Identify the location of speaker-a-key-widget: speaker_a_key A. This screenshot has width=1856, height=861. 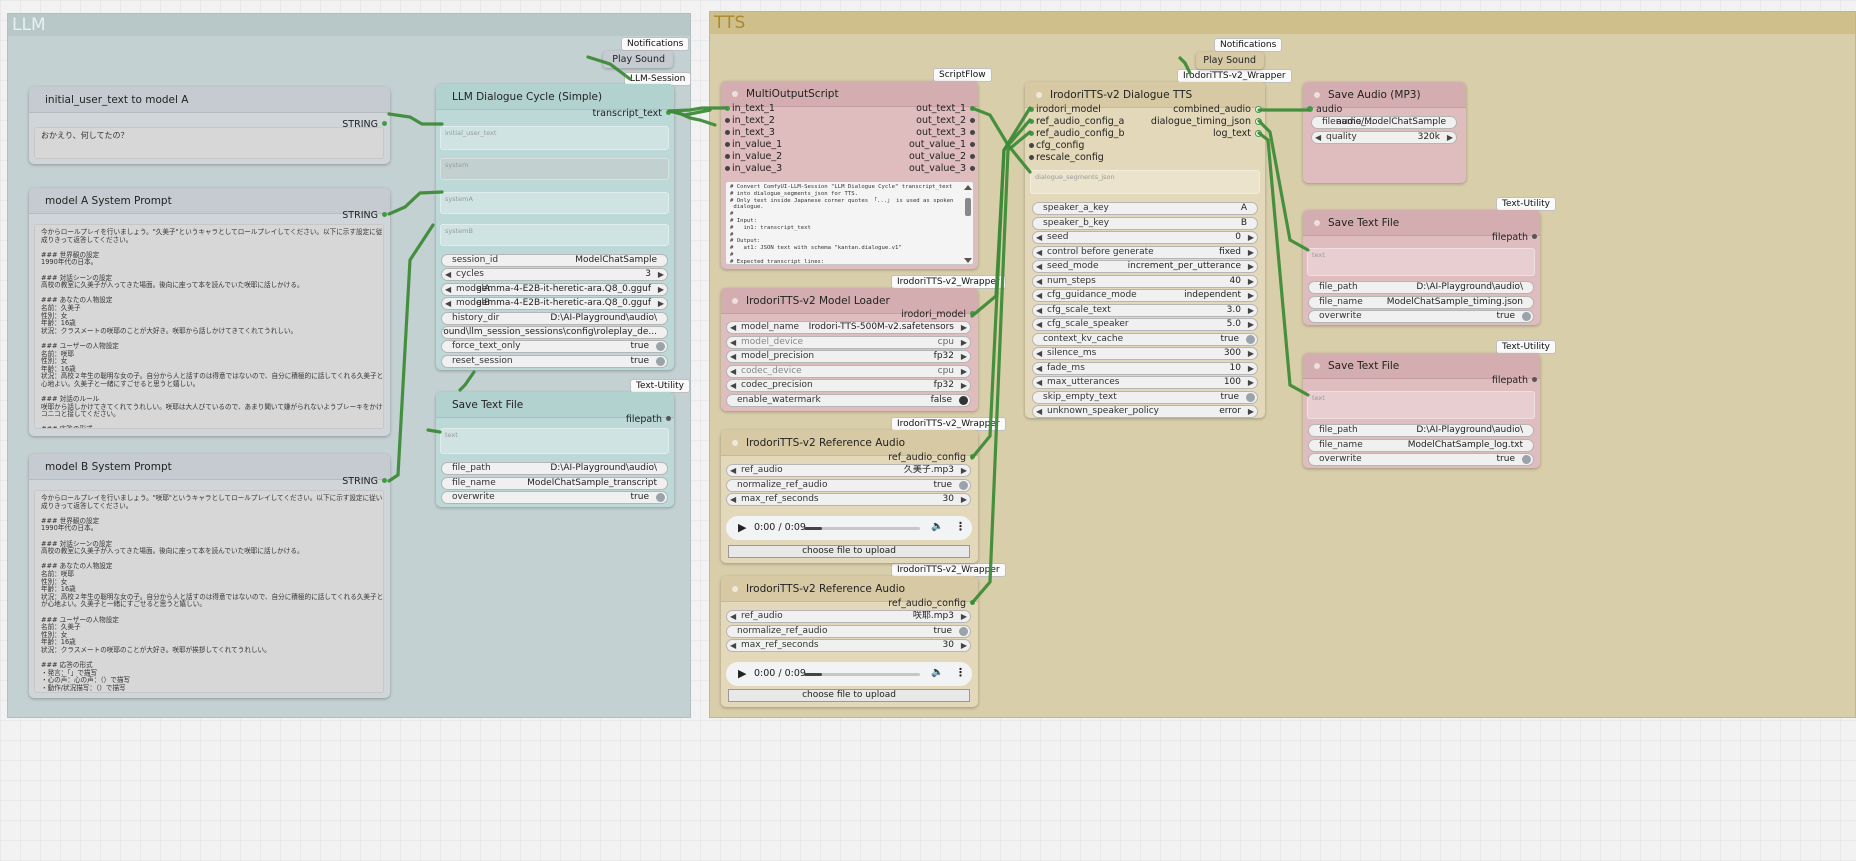
(1145, 208).